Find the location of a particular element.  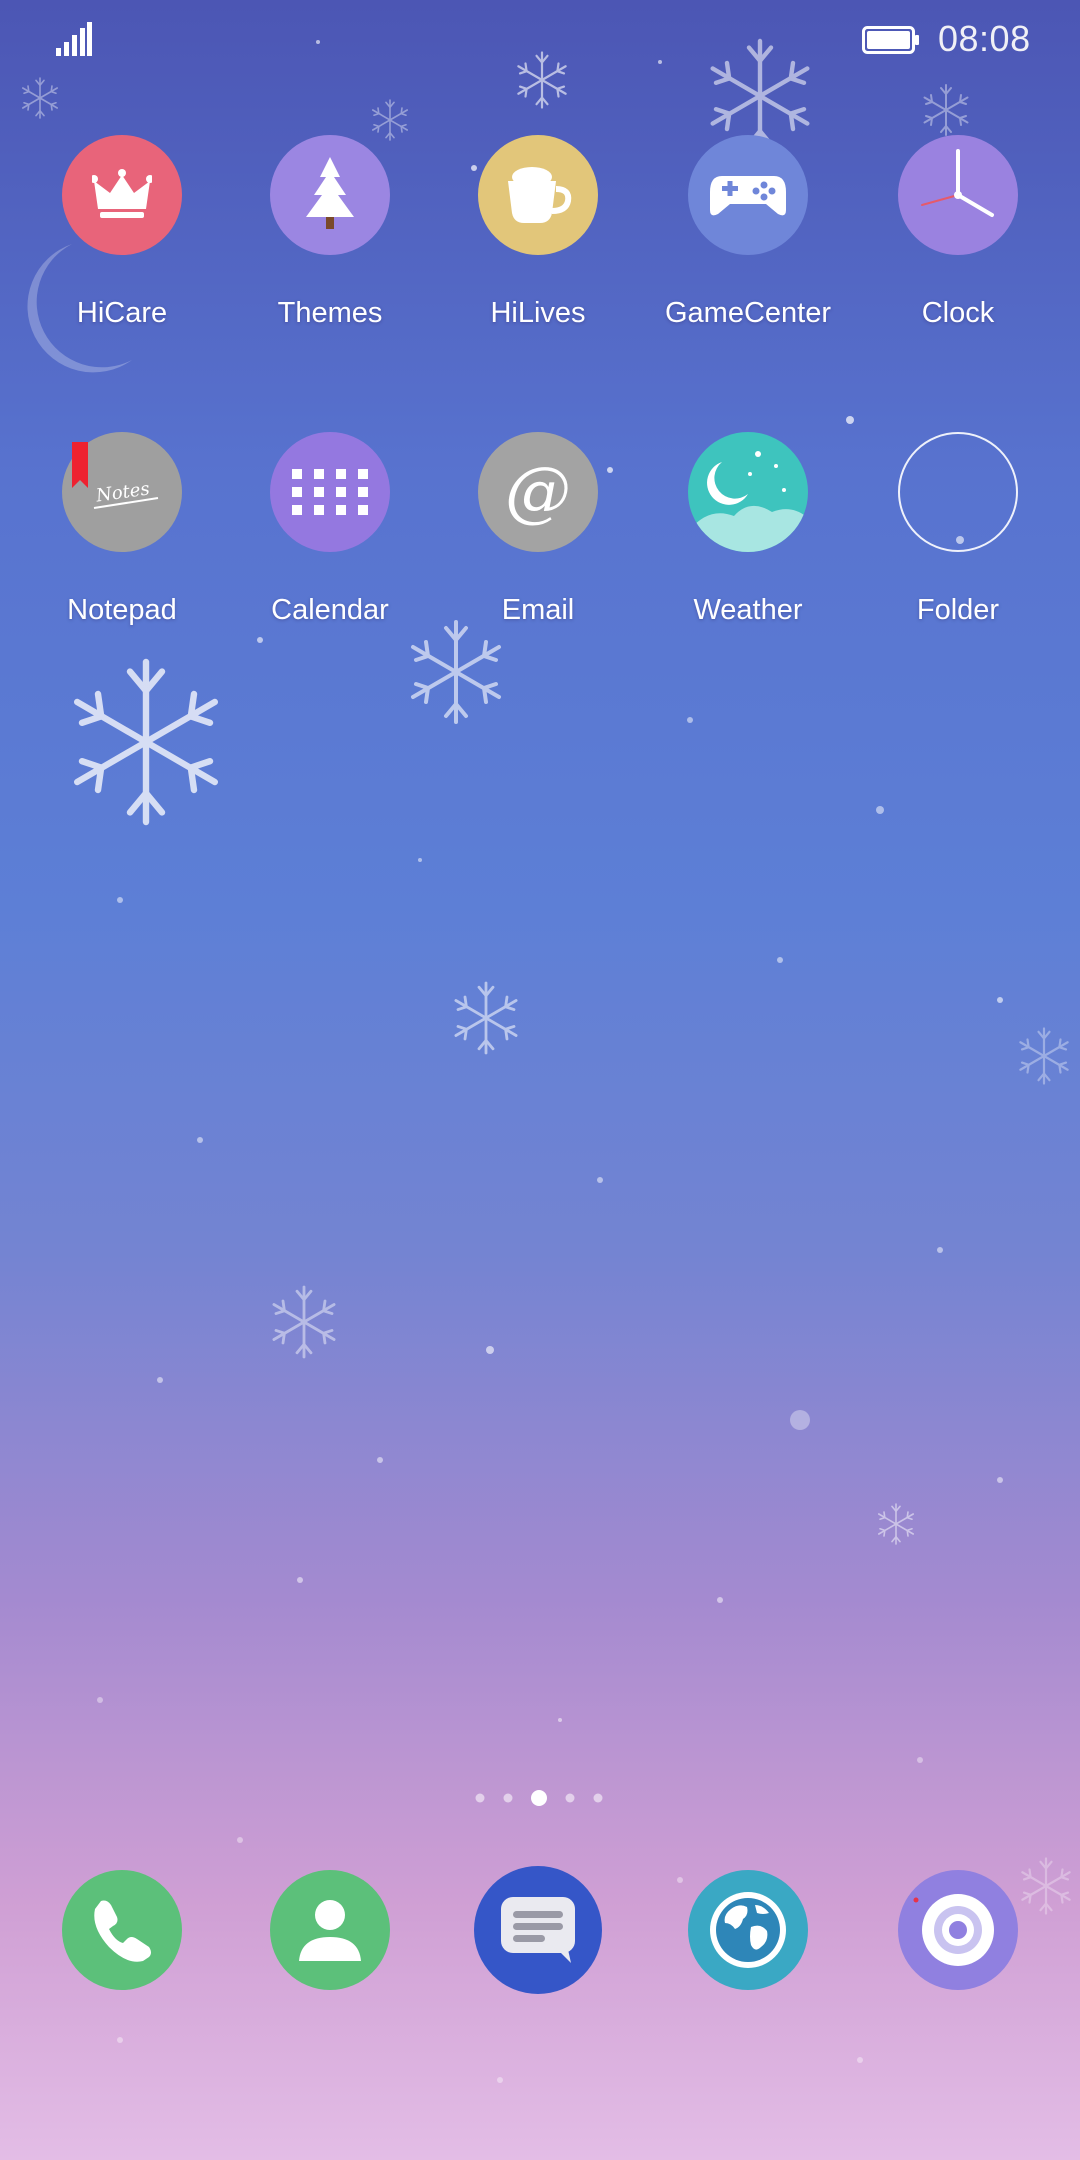

app-label: Weather is located at coordinates (748, 610).